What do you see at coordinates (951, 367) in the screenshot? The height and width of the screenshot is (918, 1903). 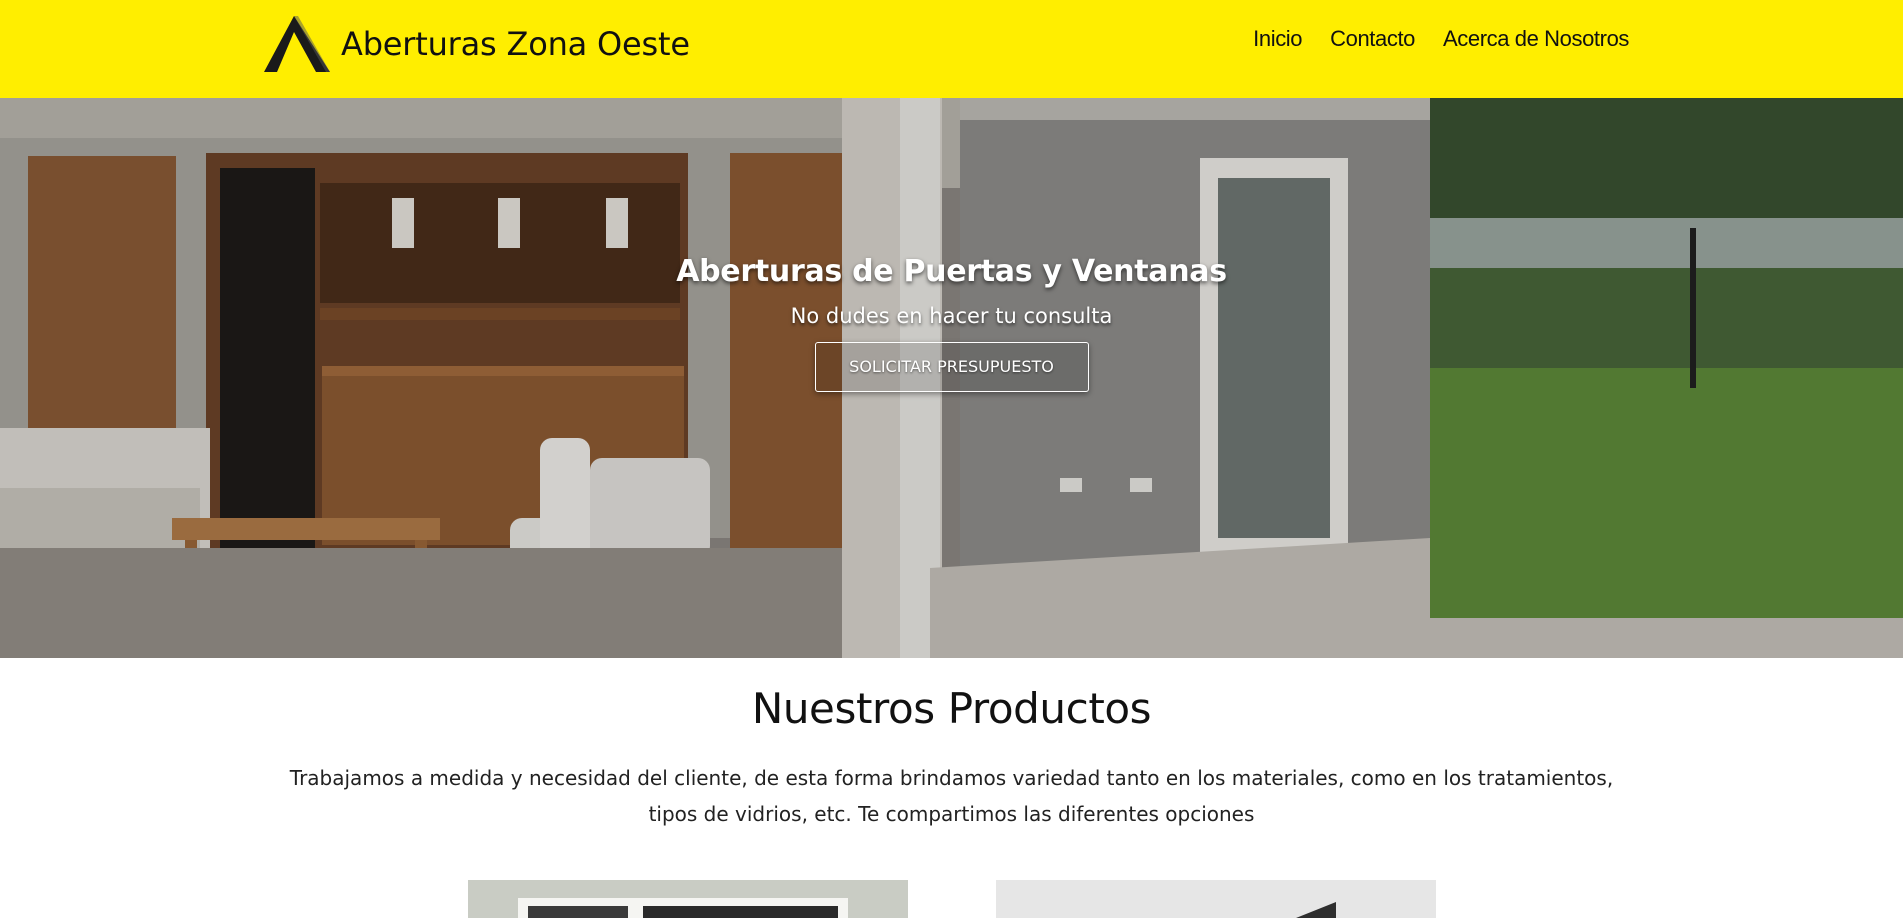 I see `request-quote-button: SOLICITAR PRESUPUESTO` at bounding box center [951, 367].